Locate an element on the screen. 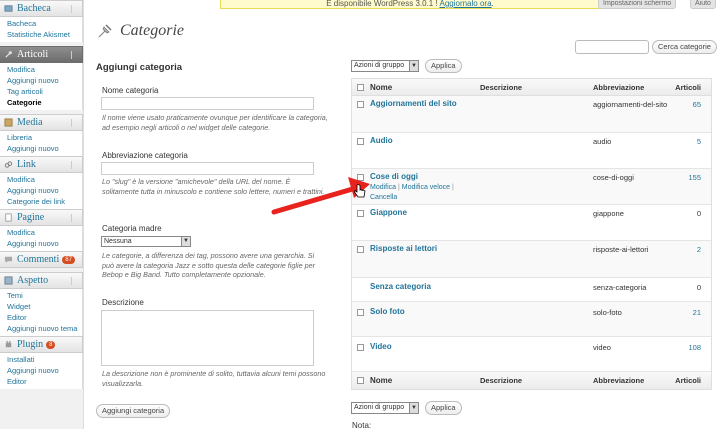 This screenshot has height=429, width=720. category-slug: giappone is located at coordinates (608, 213).